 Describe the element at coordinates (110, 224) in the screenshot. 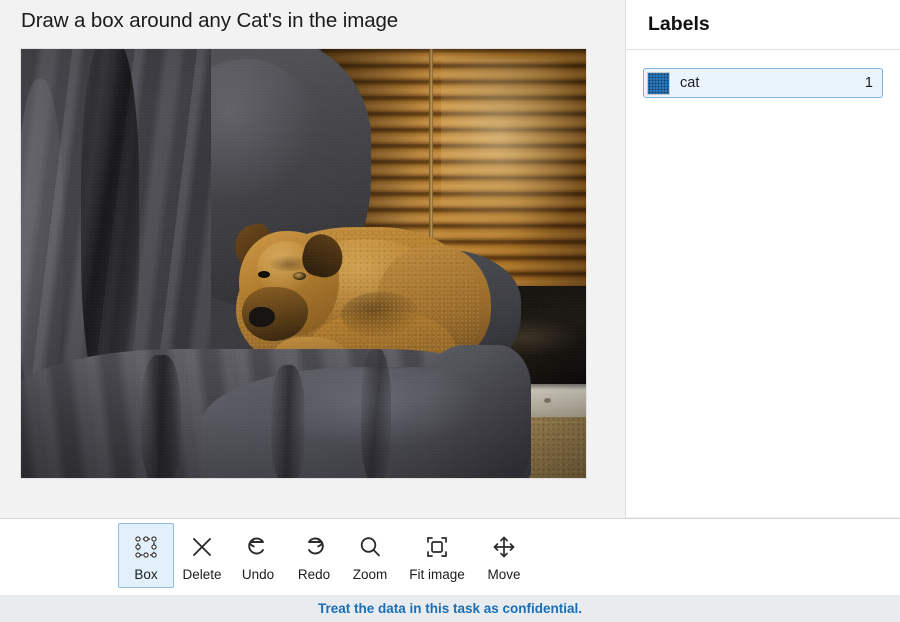

I see `blanket-deep-fold` at that location.